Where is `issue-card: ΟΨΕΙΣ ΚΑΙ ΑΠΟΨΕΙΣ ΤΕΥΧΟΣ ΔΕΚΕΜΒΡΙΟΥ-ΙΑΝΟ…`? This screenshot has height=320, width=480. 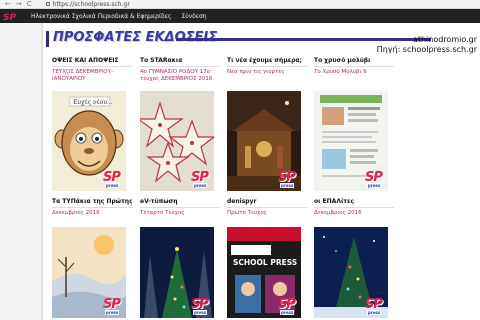 issue-card: ΟΨΕΙΣ ΚΑΙ ΑΠΟΨΕΙΣ ΤΕΥΧΟΣ ΔΕΚΕΜΒΡΙΟΥ-ΙΑΝΟ… is located at coordinates (92, 124).